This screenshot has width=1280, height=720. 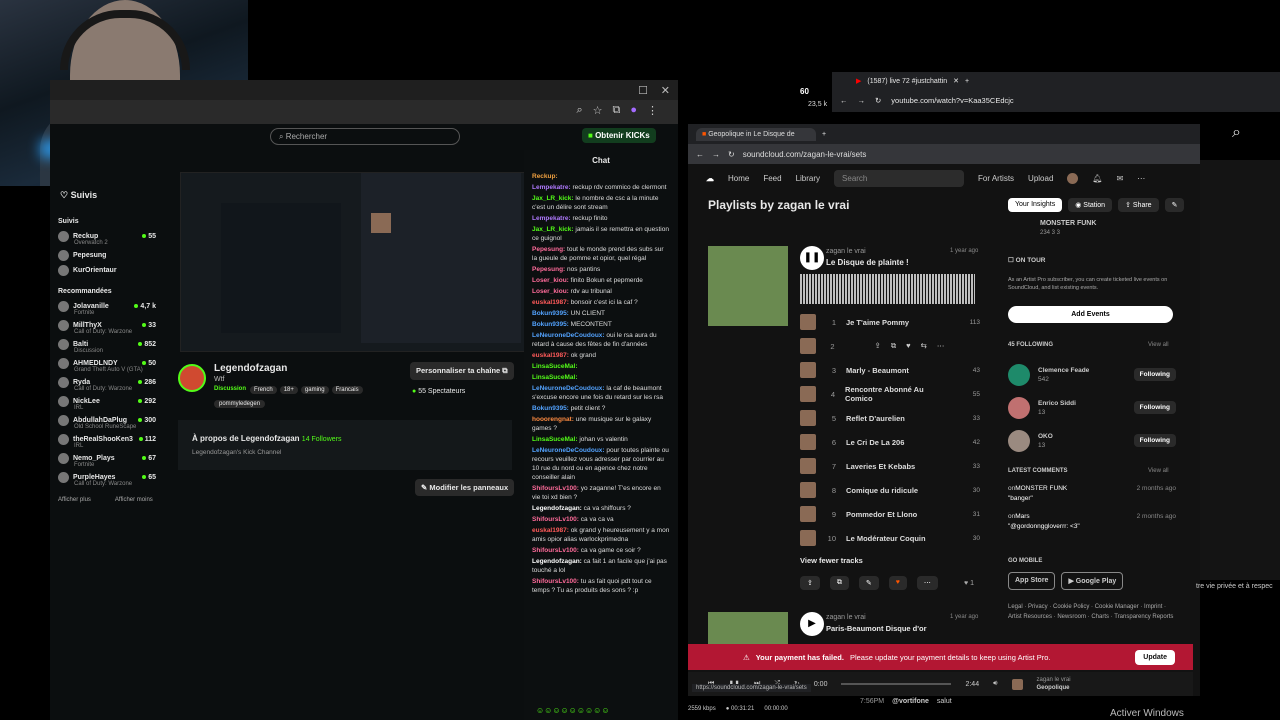 I want to click on search-icon: ⌕, so click(x=1236, y=133).